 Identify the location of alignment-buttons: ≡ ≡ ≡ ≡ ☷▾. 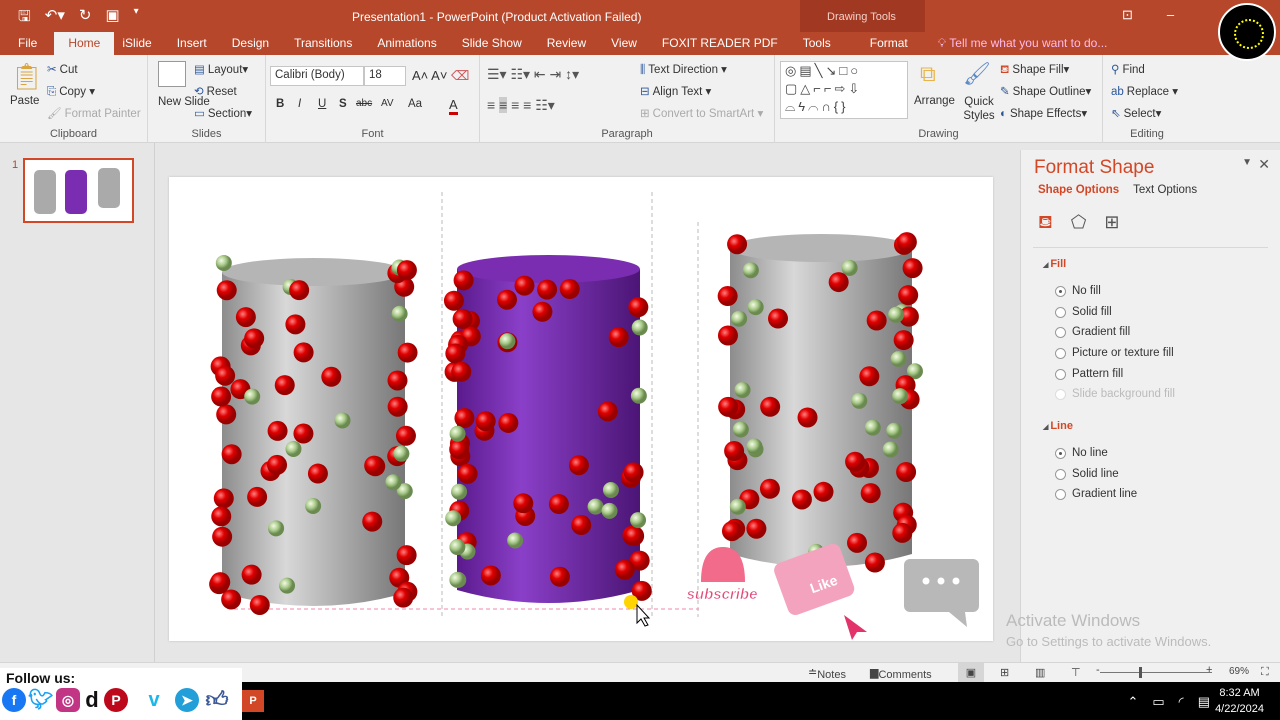
(521, 105).